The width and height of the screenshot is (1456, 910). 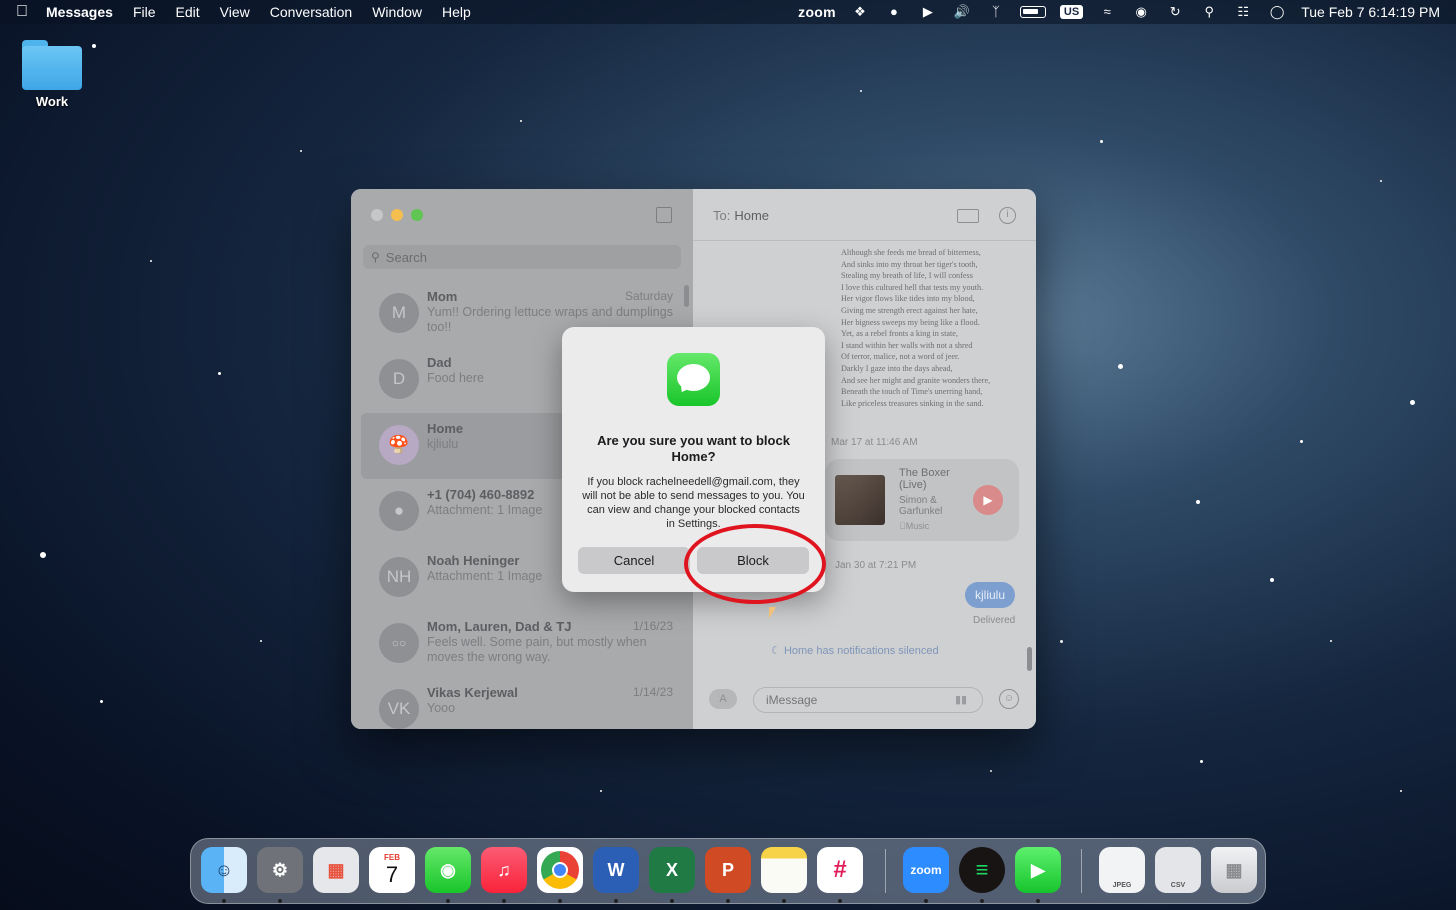 What do you see at coordinates (962, 12) in the screenshot?
I see `volume-icon: 🔊` at bounding box center [962, 12].